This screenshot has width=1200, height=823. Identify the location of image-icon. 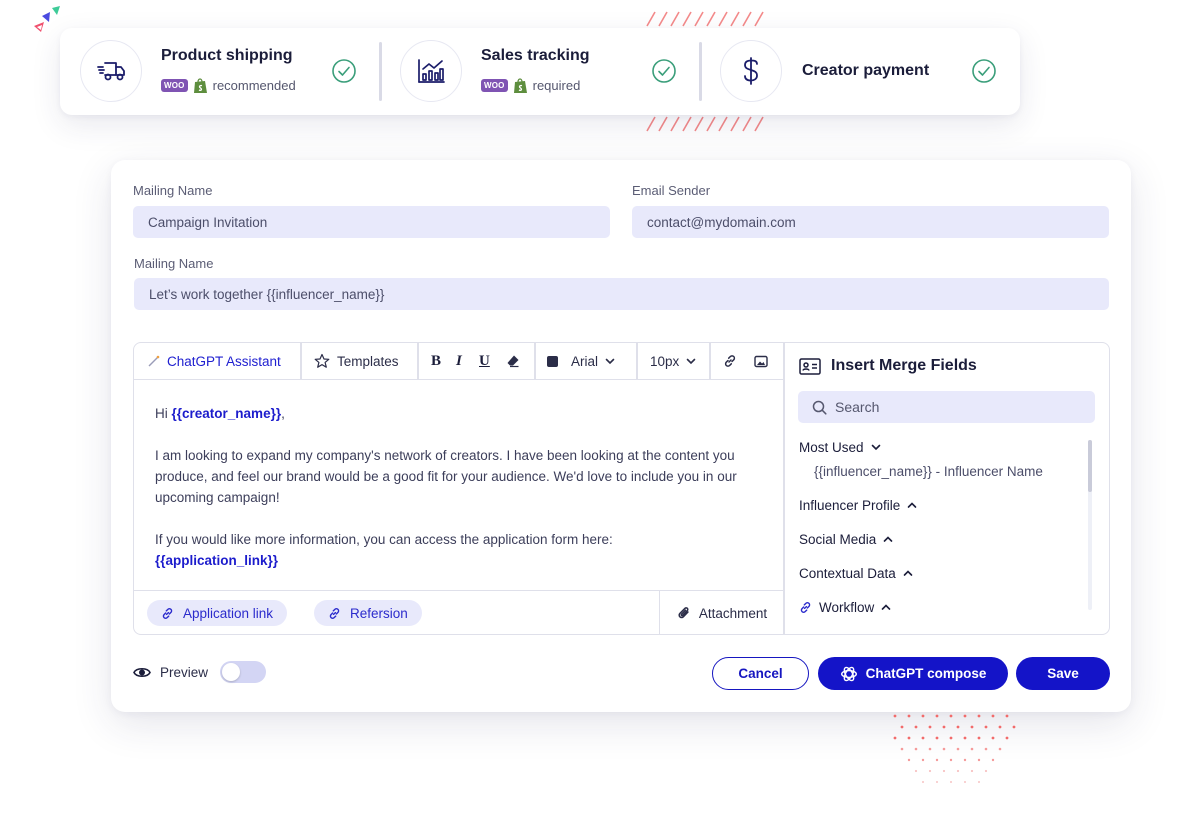
(761, 361).